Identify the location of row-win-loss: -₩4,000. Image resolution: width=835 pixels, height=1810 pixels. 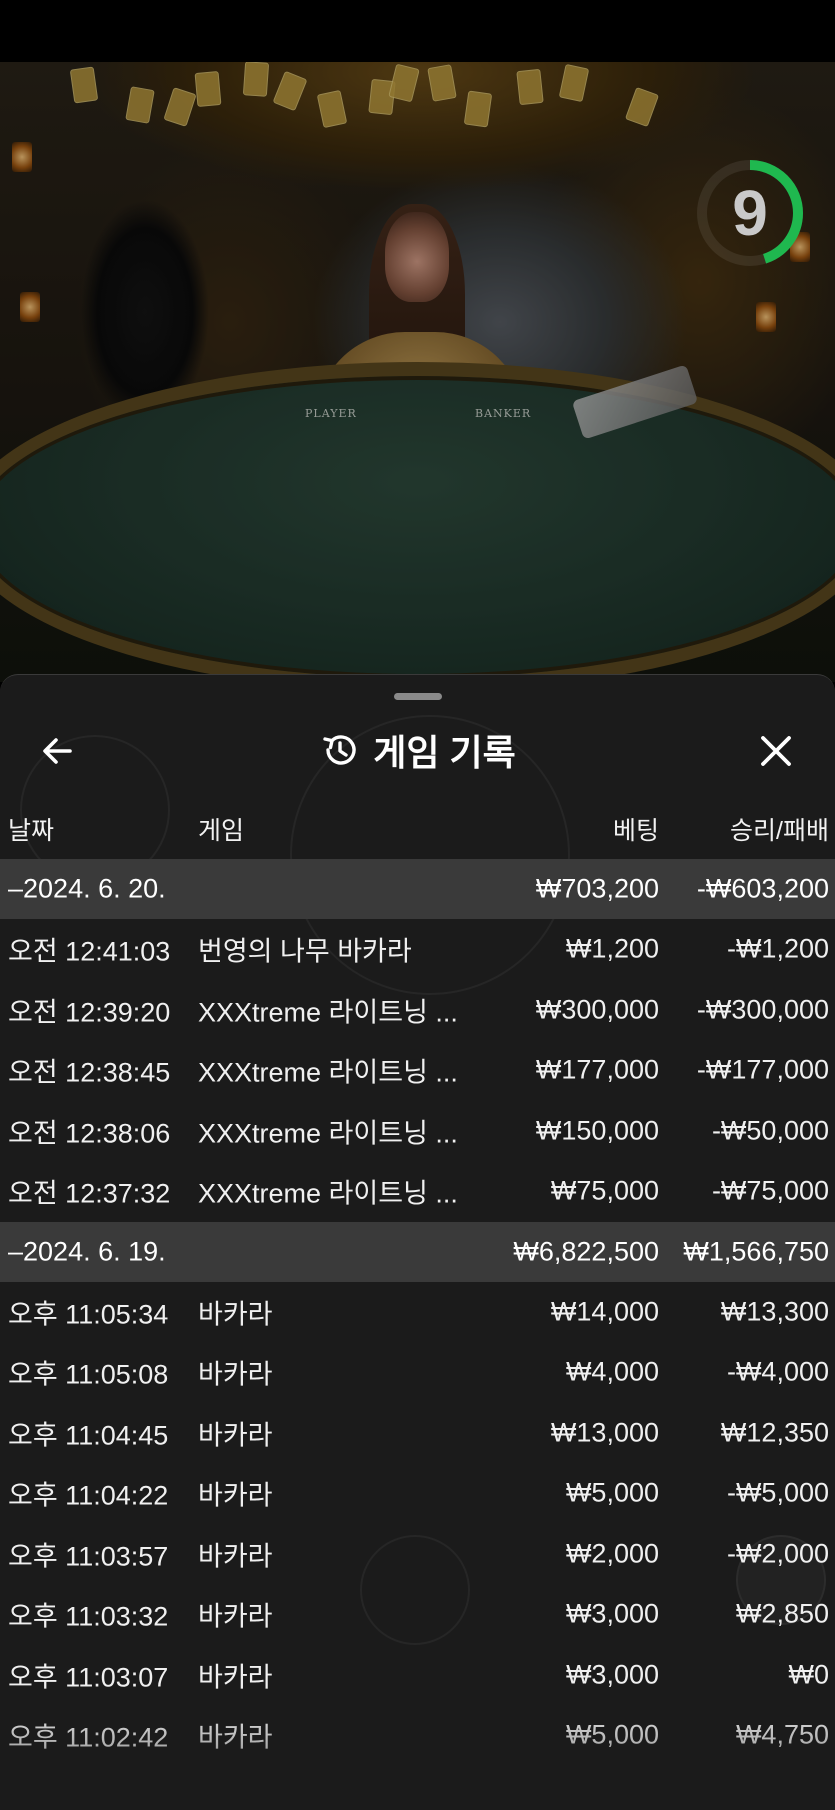
(777, 1371).